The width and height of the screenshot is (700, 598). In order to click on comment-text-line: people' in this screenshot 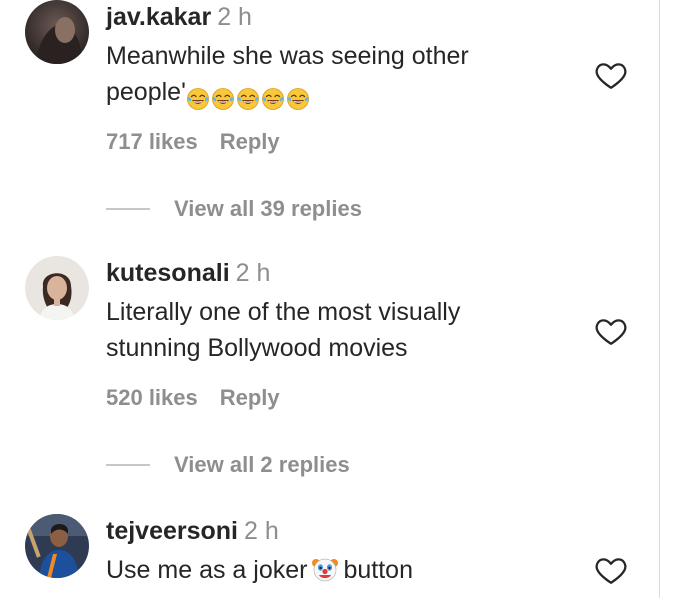, I will do `click(341, 94)`.